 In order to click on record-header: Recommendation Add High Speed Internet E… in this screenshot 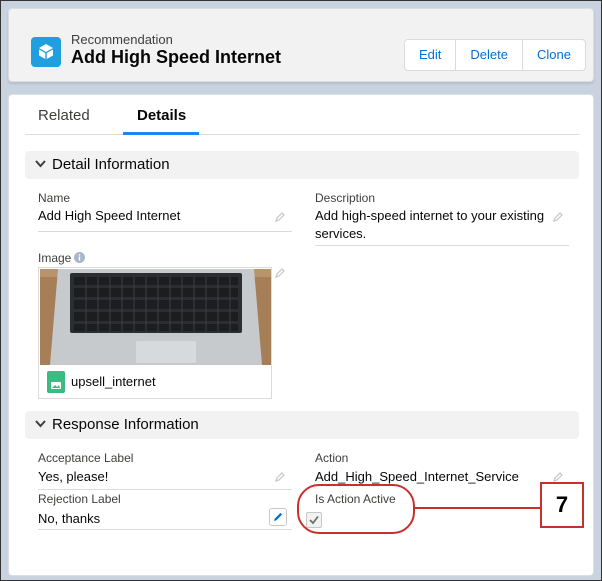, I will do `click(301, 45)`.